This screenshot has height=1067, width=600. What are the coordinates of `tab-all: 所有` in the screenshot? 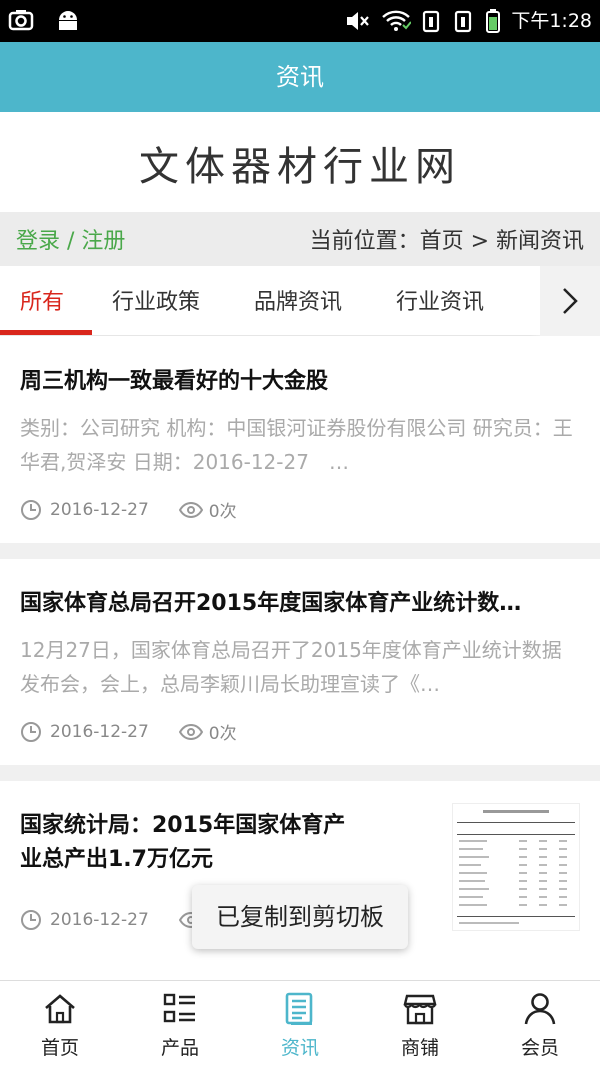 It's located at (42, 300).